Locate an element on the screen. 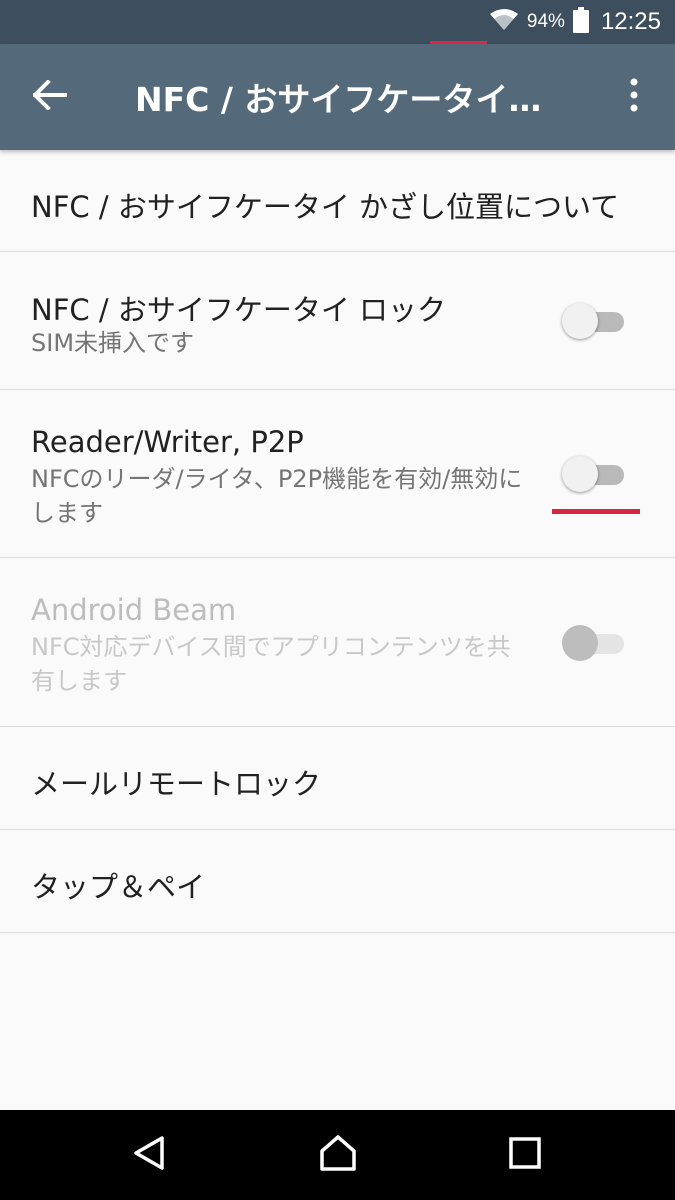  android-beam-switch is located at coordinates (594, 642).